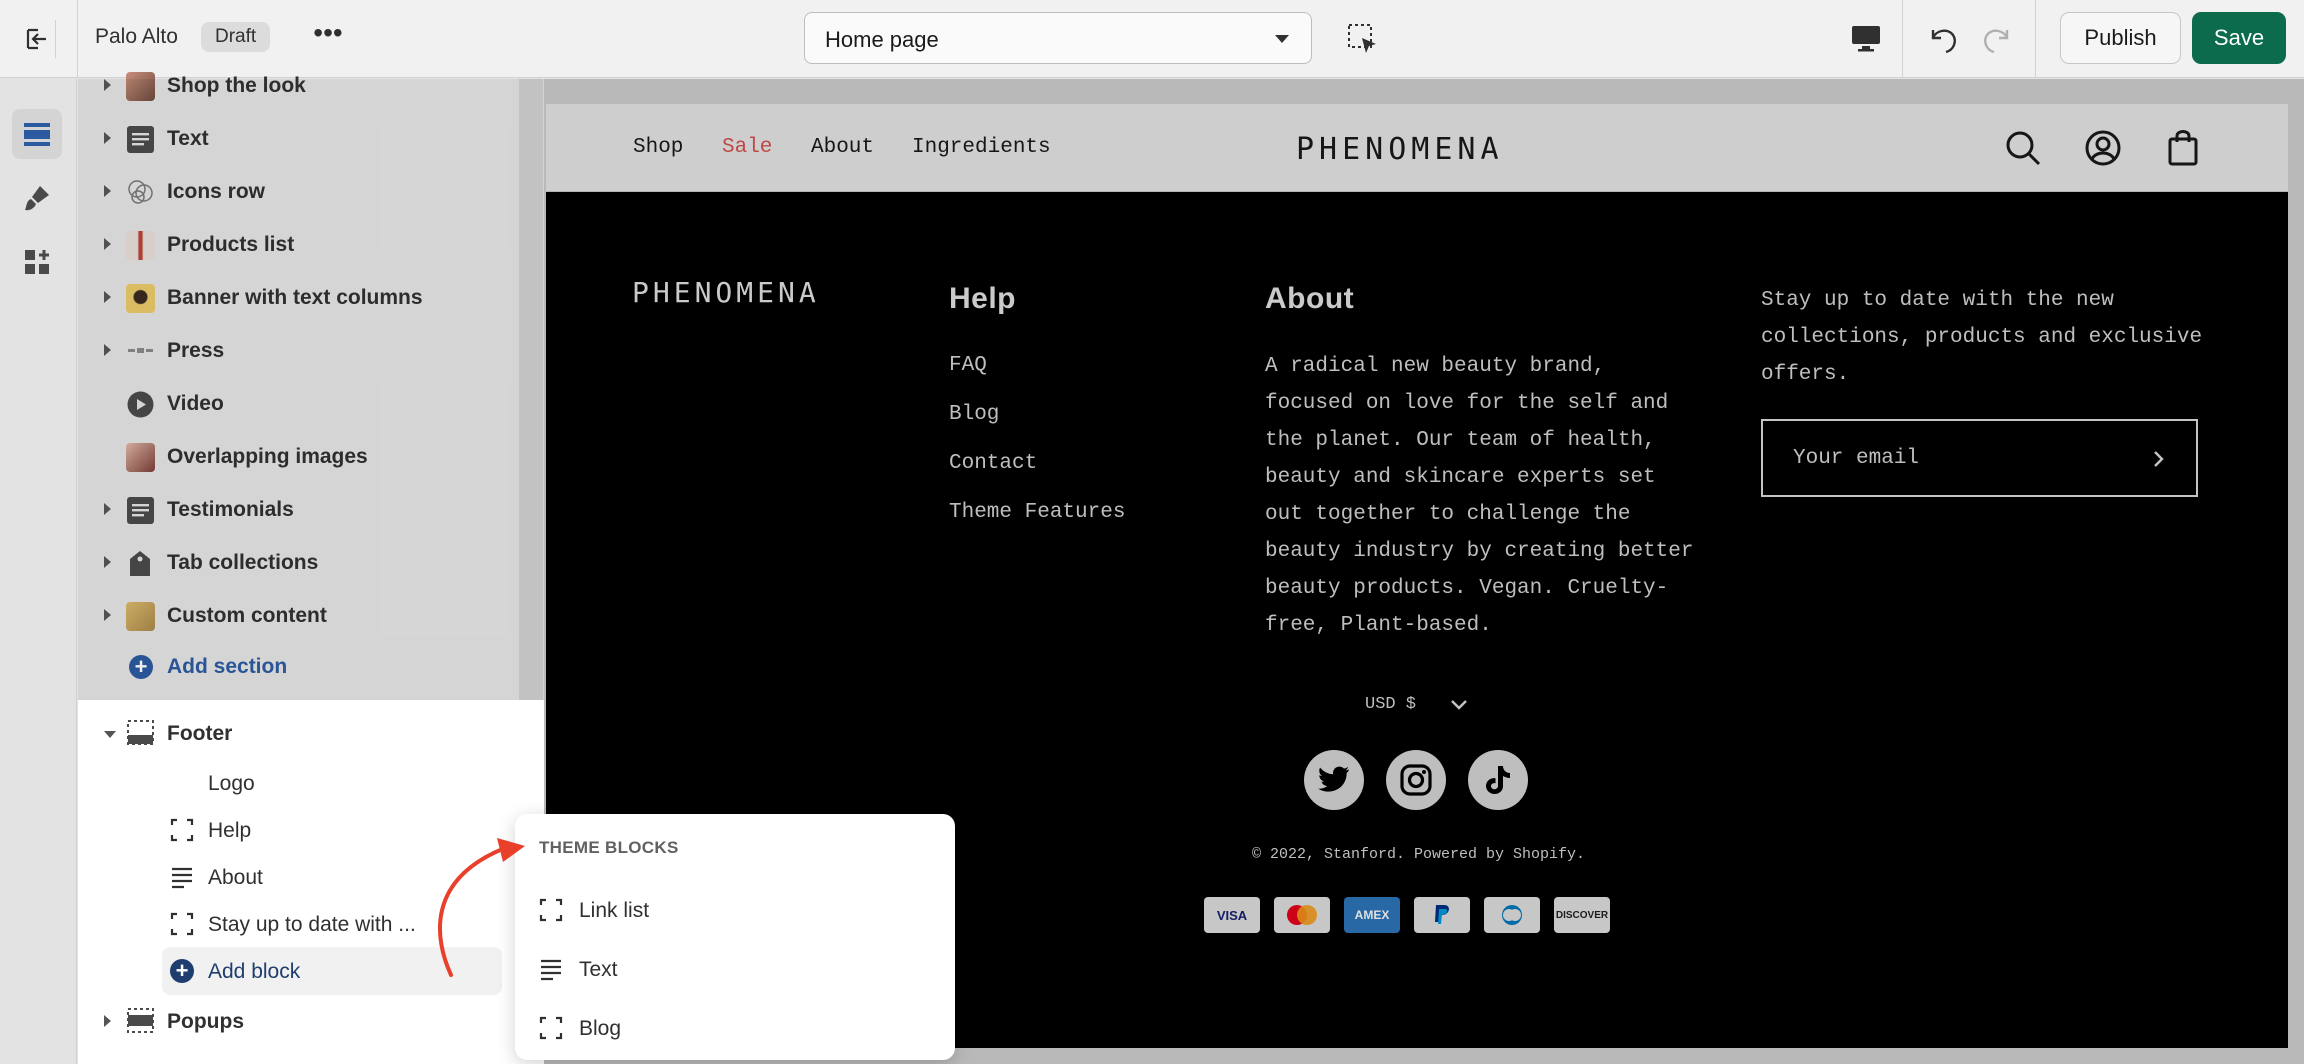 The image size is (2304, 1064). Describe the element at coordinates (1400, 149) in the screenshot. I see `store-logo: PHENOMENA` at that location.